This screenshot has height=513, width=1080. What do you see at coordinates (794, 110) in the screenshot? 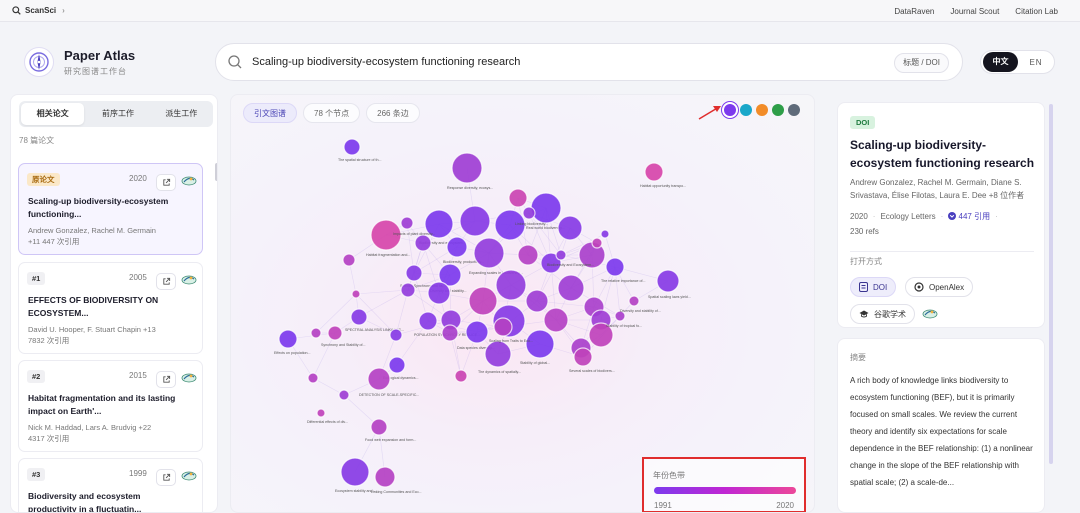
I see `swatch-slate` at bounding box center [794, 110].